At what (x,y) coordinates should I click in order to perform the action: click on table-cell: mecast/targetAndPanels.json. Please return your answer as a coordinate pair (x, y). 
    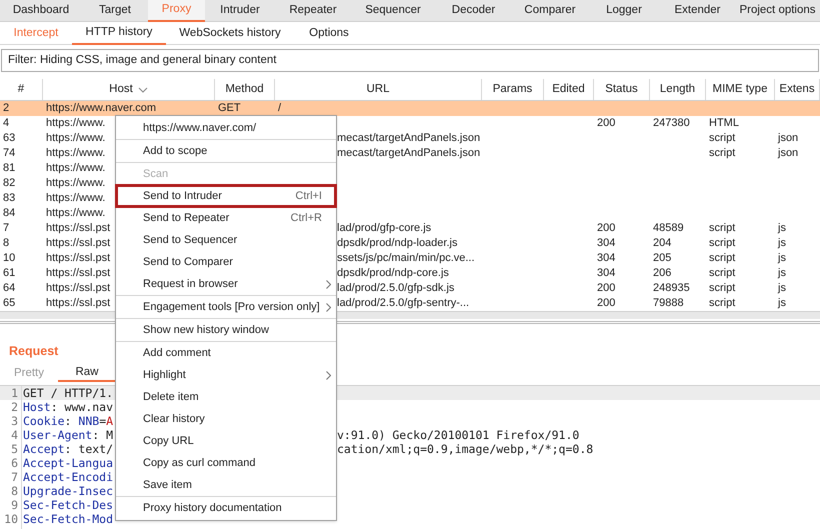
    Looking at the image, I should click on (408, 153).